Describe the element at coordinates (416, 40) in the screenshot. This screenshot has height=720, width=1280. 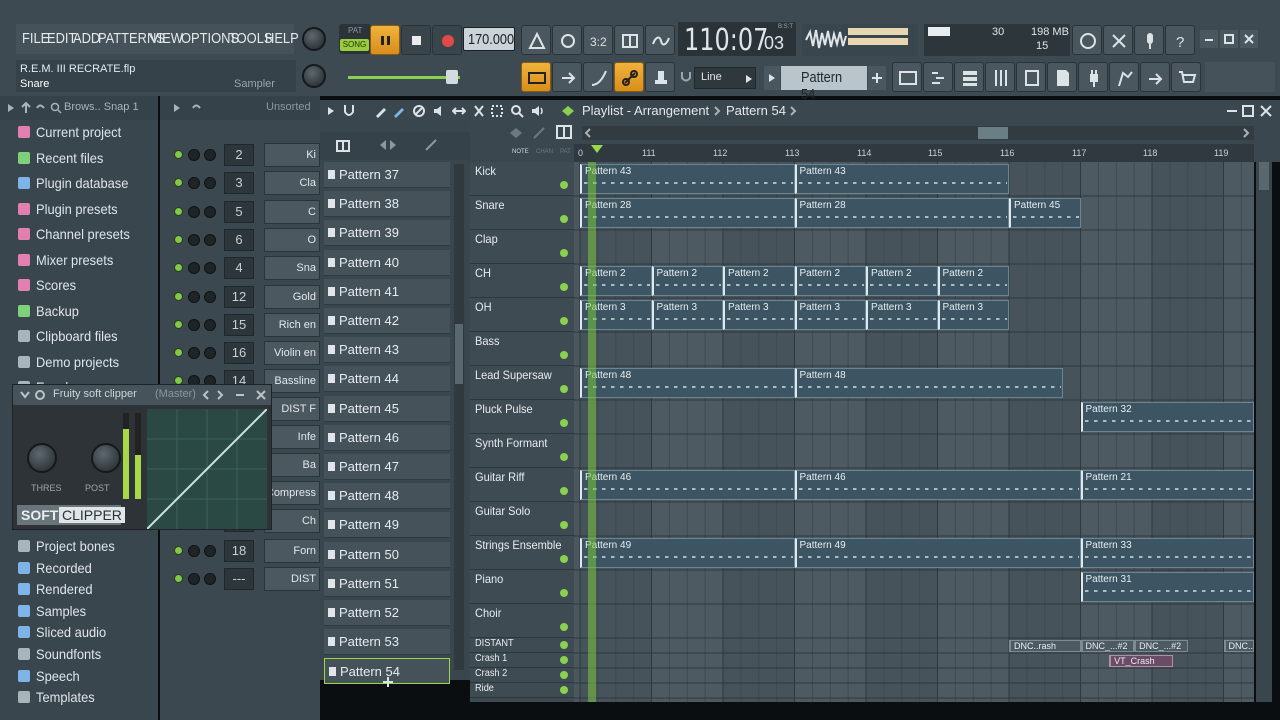
I see `stop-button` at that location.